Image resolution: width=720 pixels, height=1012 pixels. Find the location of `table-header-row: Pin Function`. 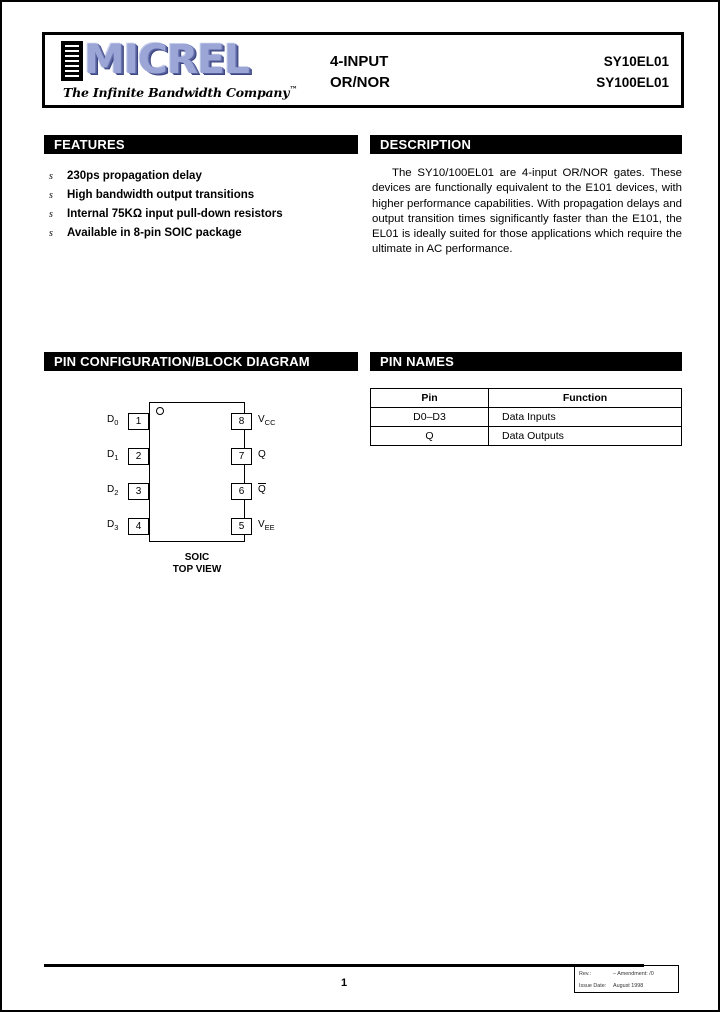

table-header-row: Pin Function is located at coordinates (526, 398).